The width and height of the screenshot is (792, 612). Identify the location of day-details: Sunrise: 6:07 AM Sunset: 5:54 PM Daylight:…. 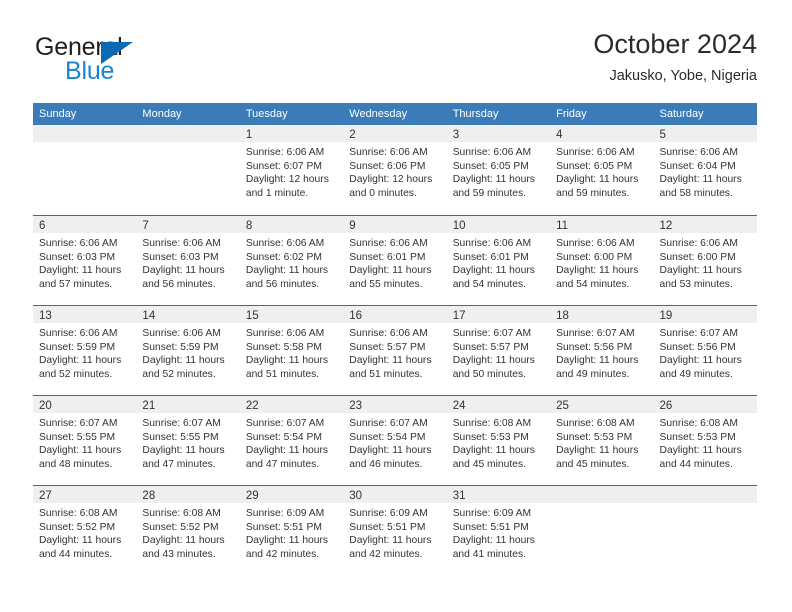
(394, 442).